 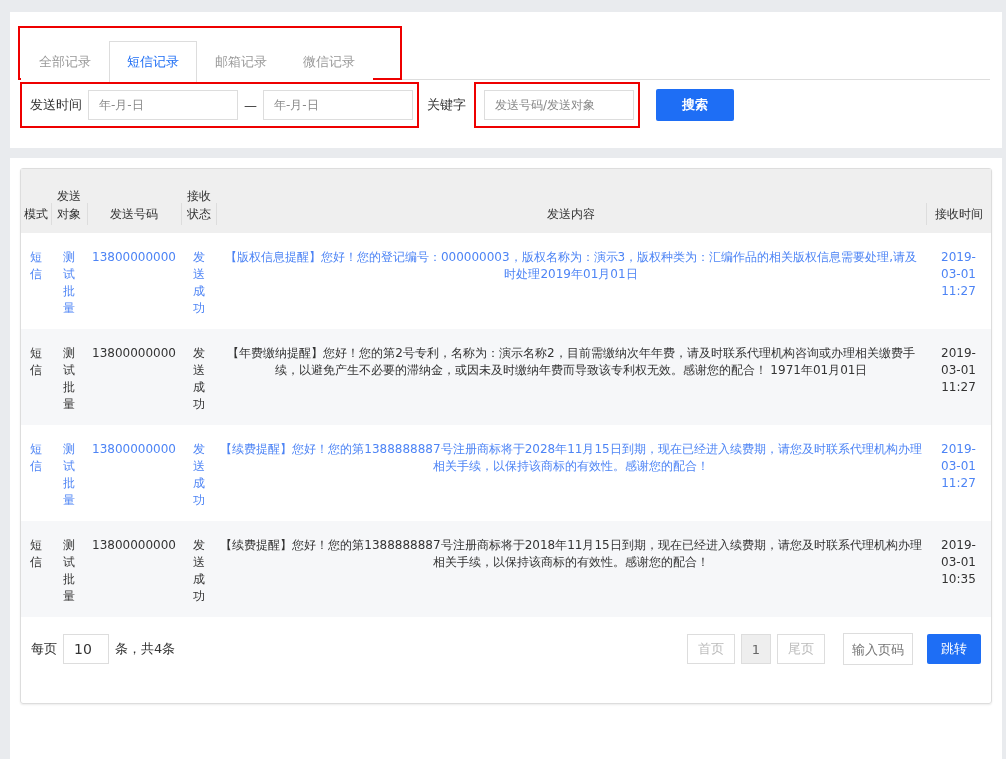 I want to click on table-cell: 【年费缴纳提醒】您好！您的第2号专利，名称为：演示名称2，目前需缴纳次年年费，请及时联系代理机构咨询或办理相关缴费手续，以避免产生不必要的滞纳金，或因未及时缴纳年费而导致该专利权无效。感谢您的配合！ 1971年01月01日, so click(x=571, y=377).